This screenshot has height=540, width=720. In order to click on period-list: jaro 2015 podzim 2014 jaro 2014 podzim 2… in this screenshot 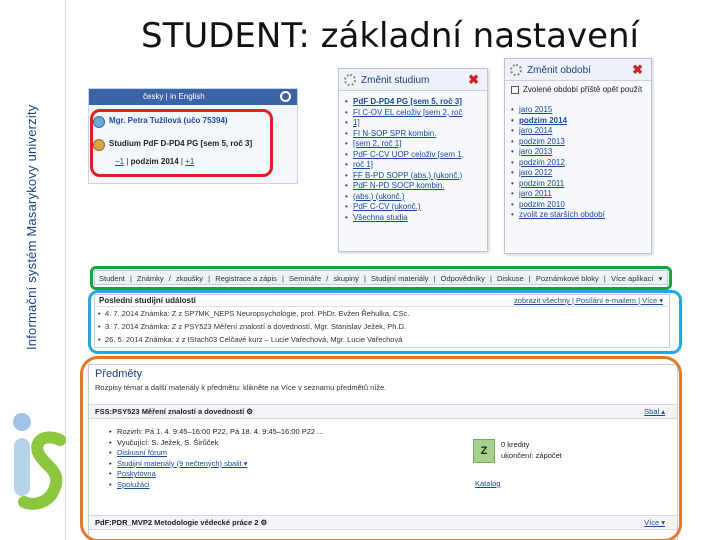, I will do `click(578, 163)`.